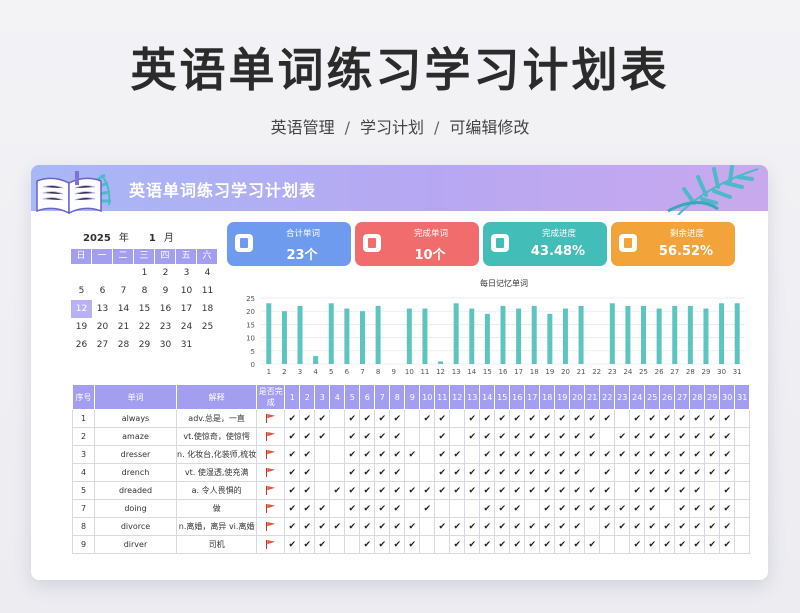 This screenshot has width=800, height=613. I want to click on calendar-day: 10, so click(186, 291).